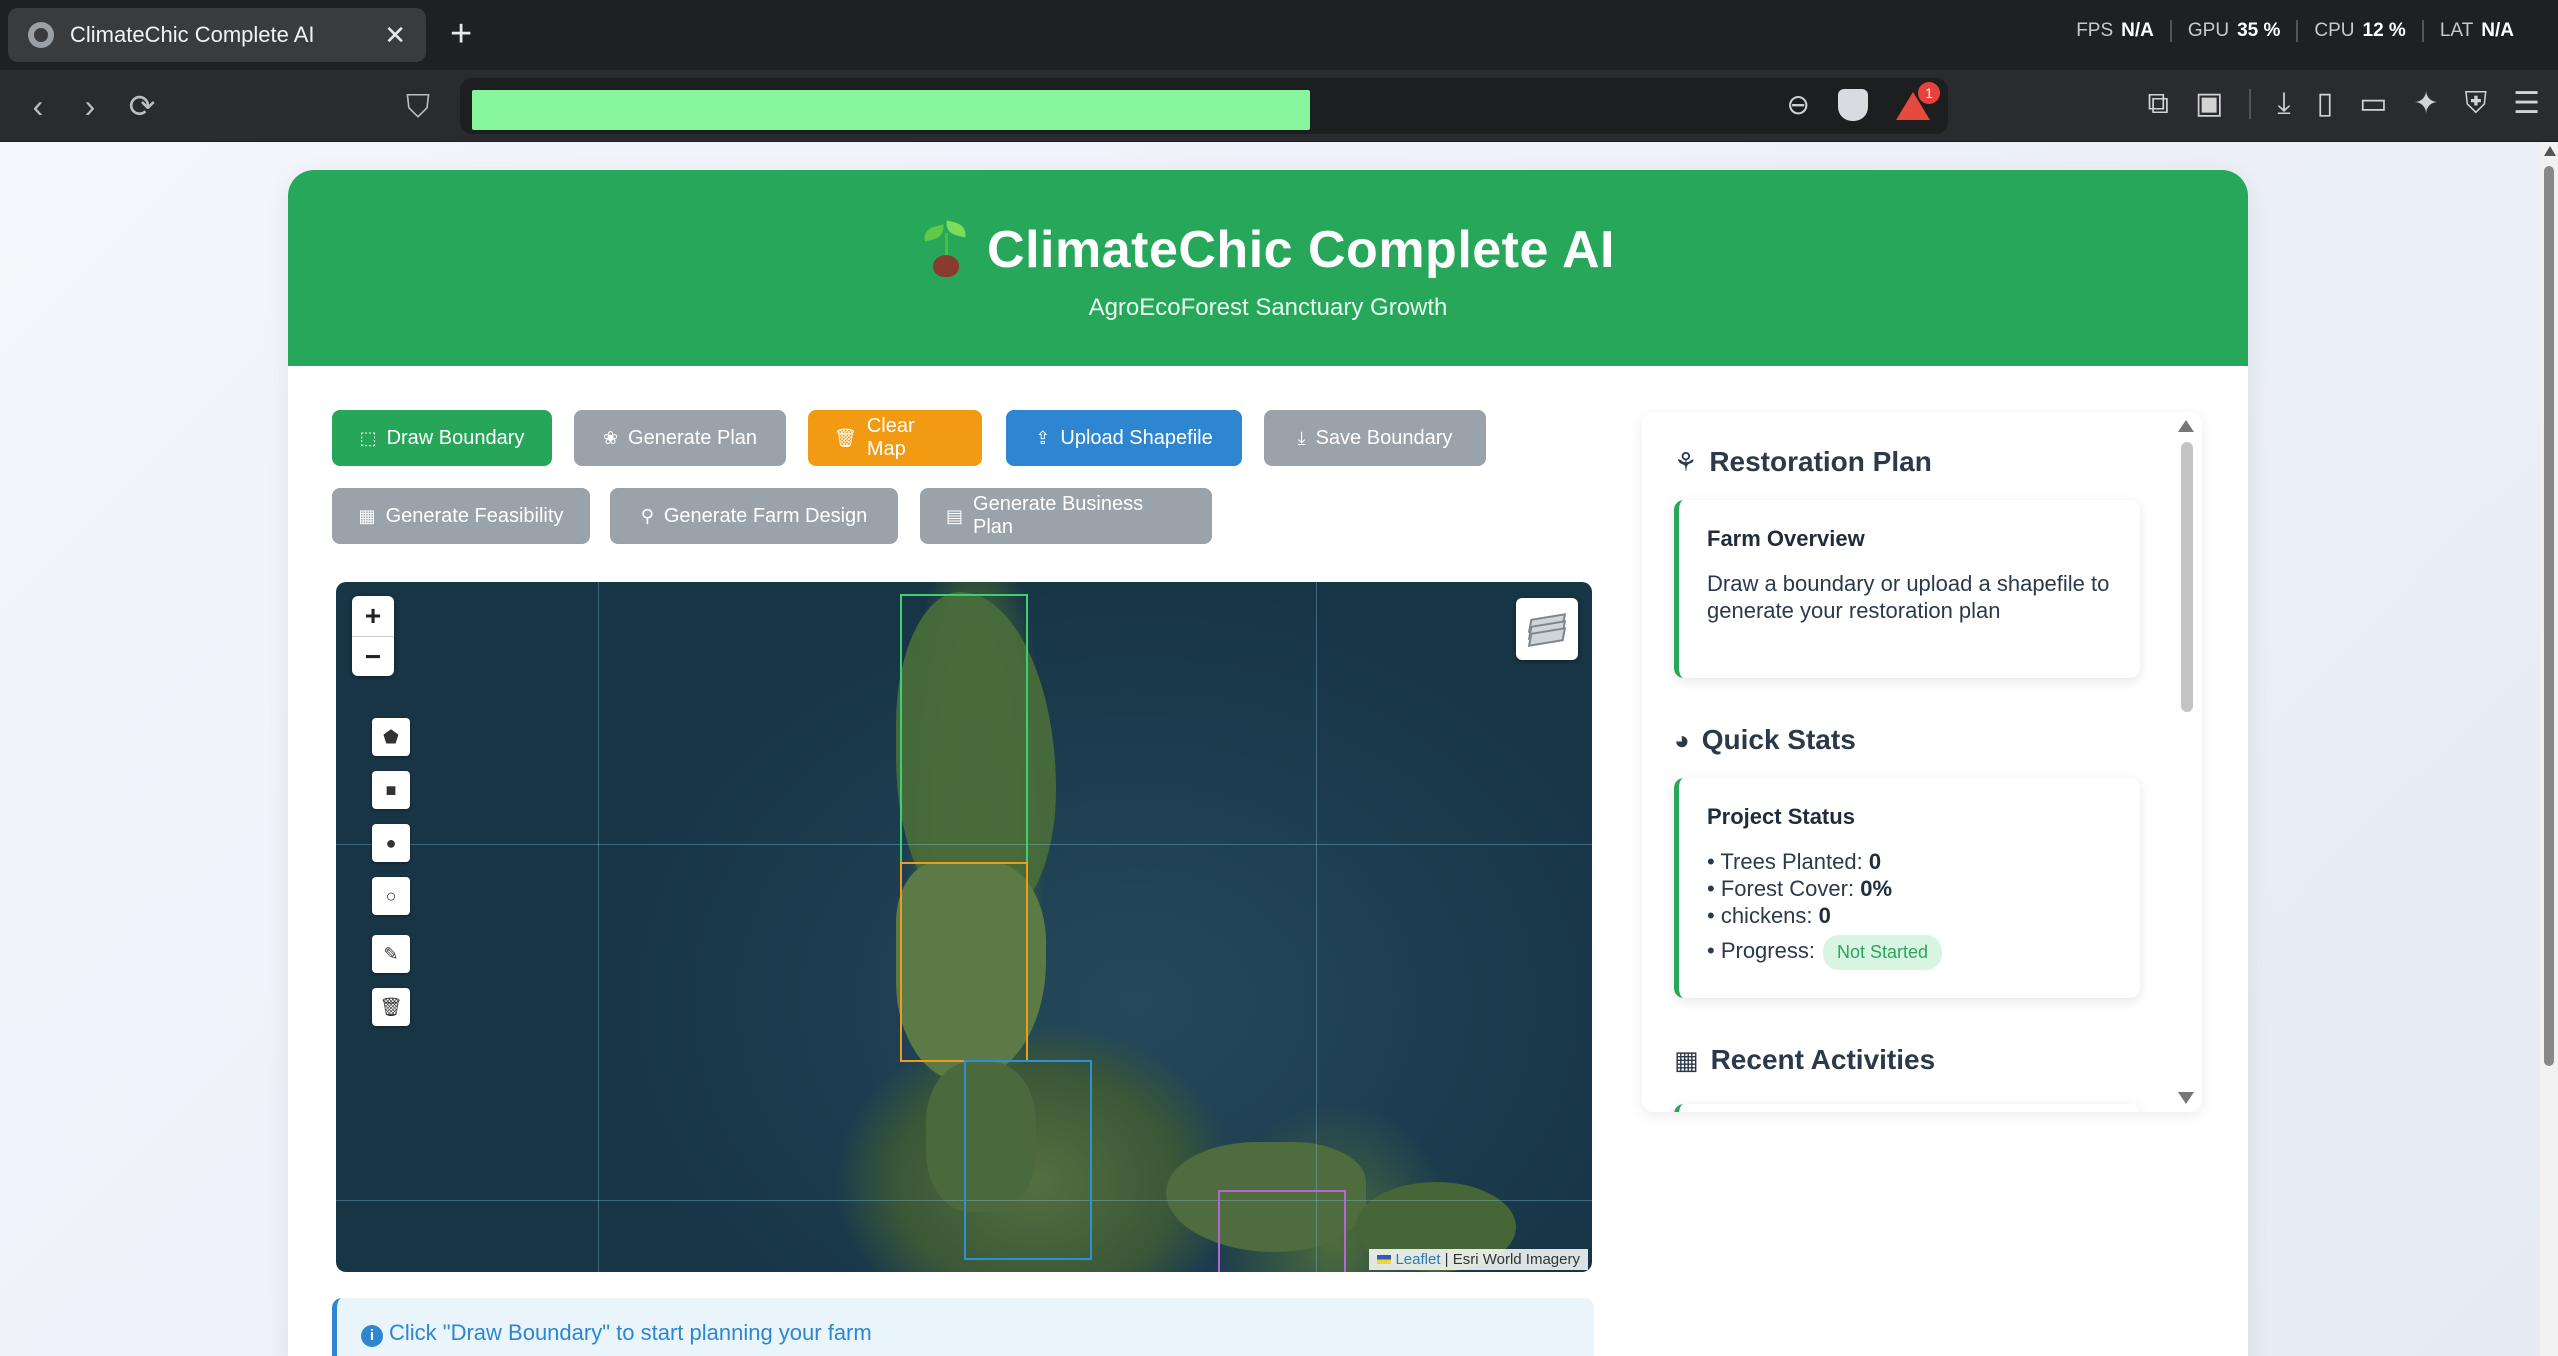 The height and width of the screenshot is (1356, 2558). I want to click on fps-readout: FPS N/A, so click(2116, 31).